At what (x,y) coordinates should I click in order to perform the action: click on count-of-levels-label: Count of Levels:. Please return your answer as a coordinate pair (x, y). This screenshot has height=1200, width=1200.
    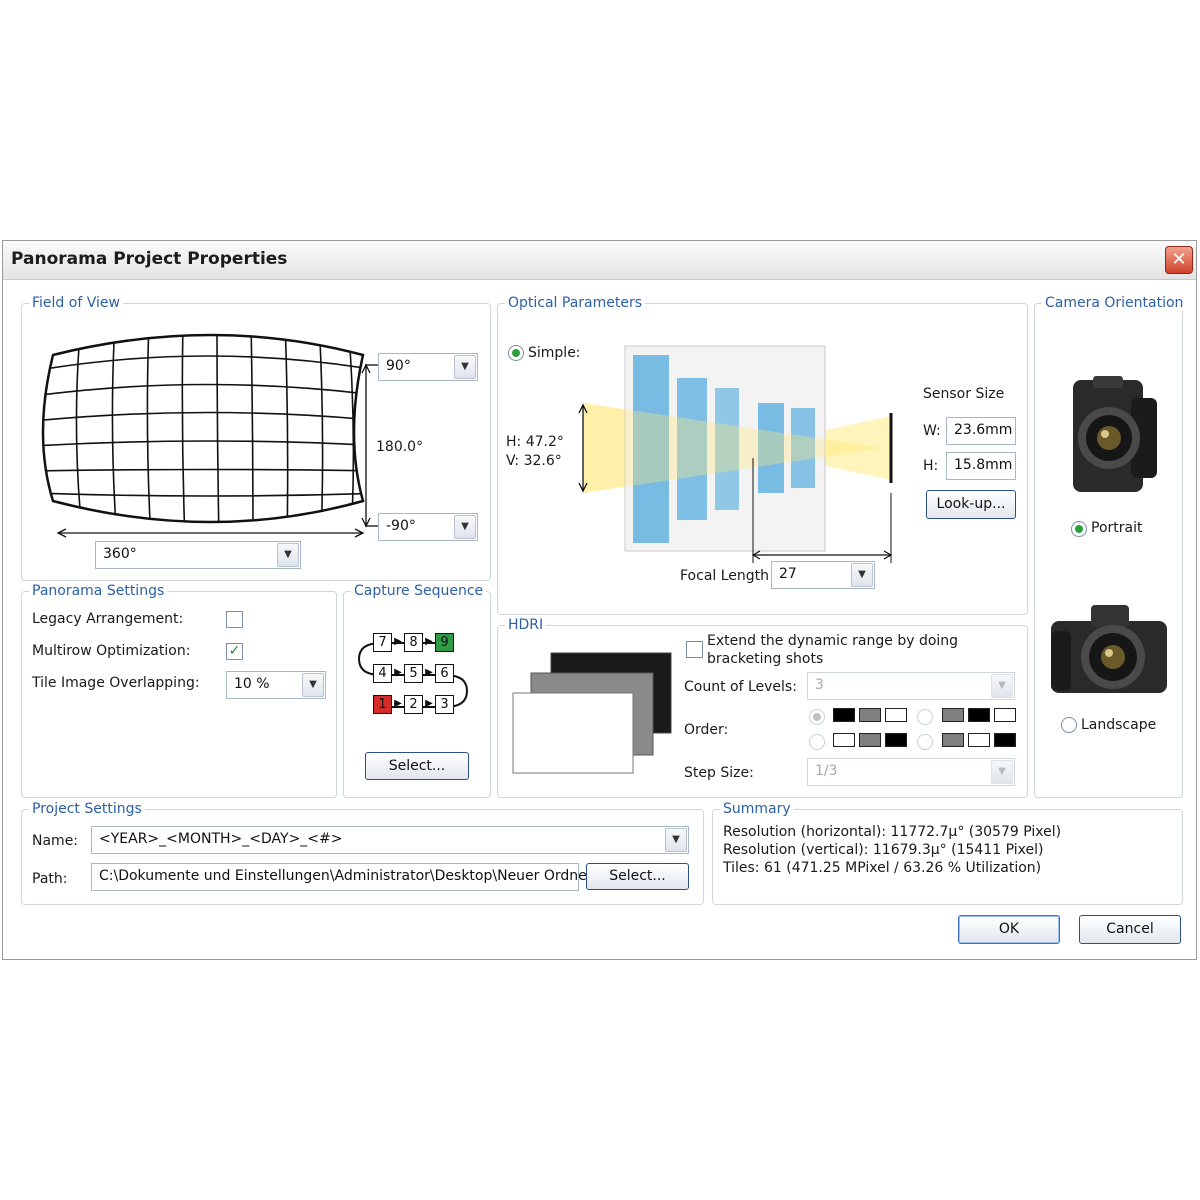
    Looking at the image, I should click on (740, 687).